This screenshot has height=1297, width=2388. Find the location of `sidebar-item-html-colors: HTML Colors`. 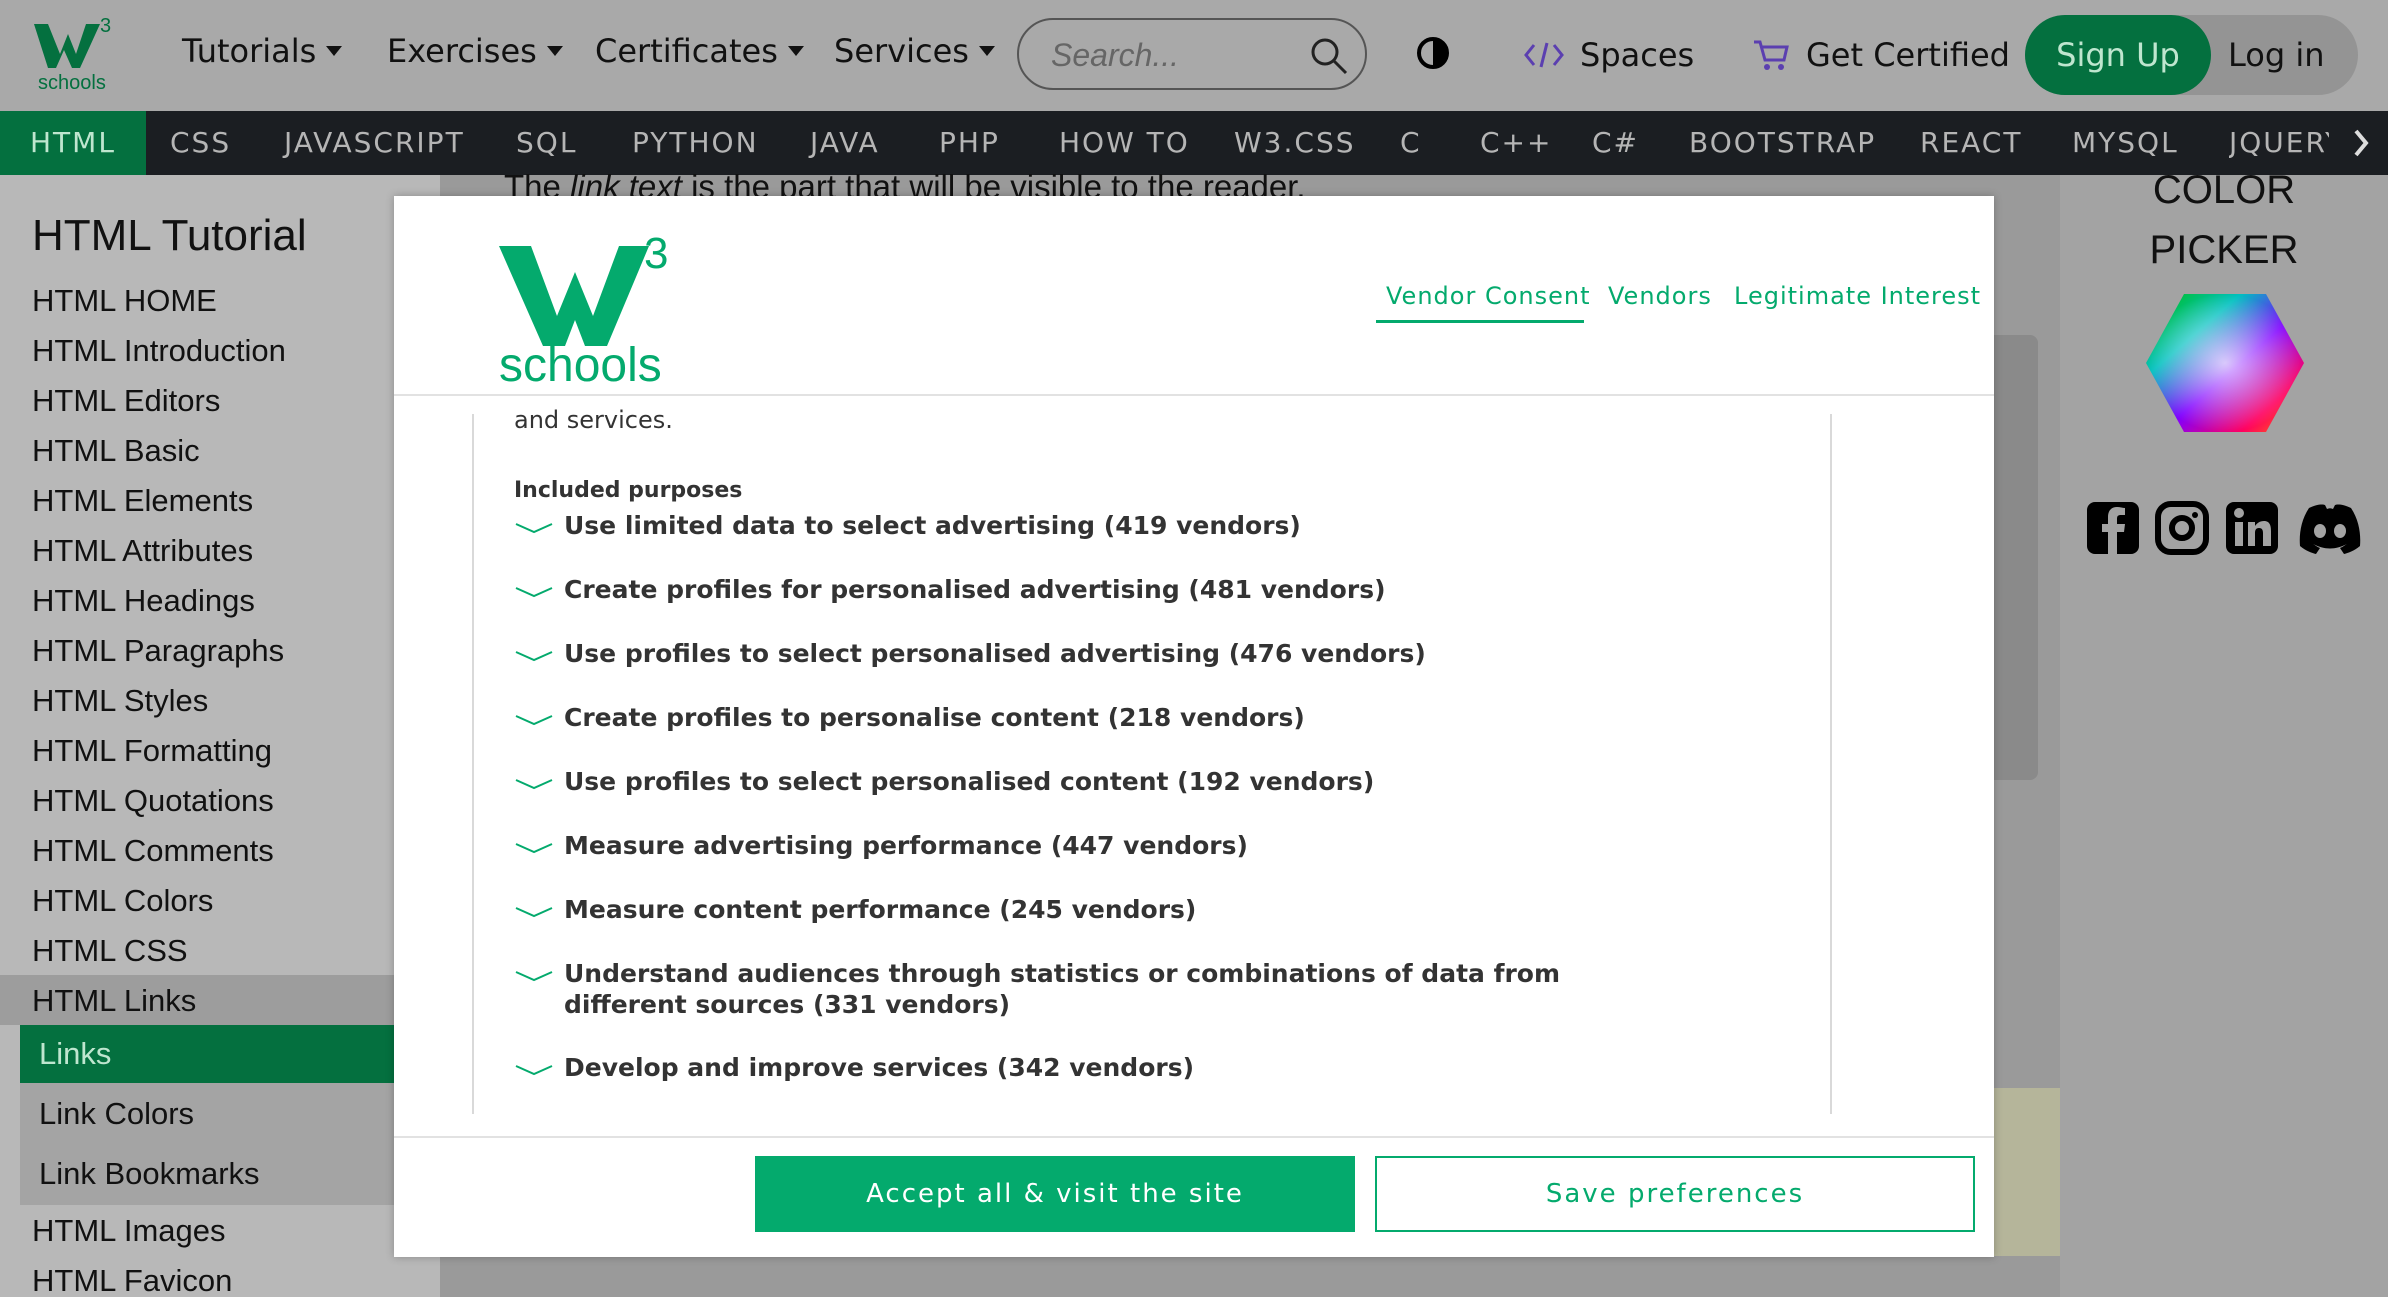

sidebar-item-html-colors: HTML Colors is located at coordinates (122, 901).